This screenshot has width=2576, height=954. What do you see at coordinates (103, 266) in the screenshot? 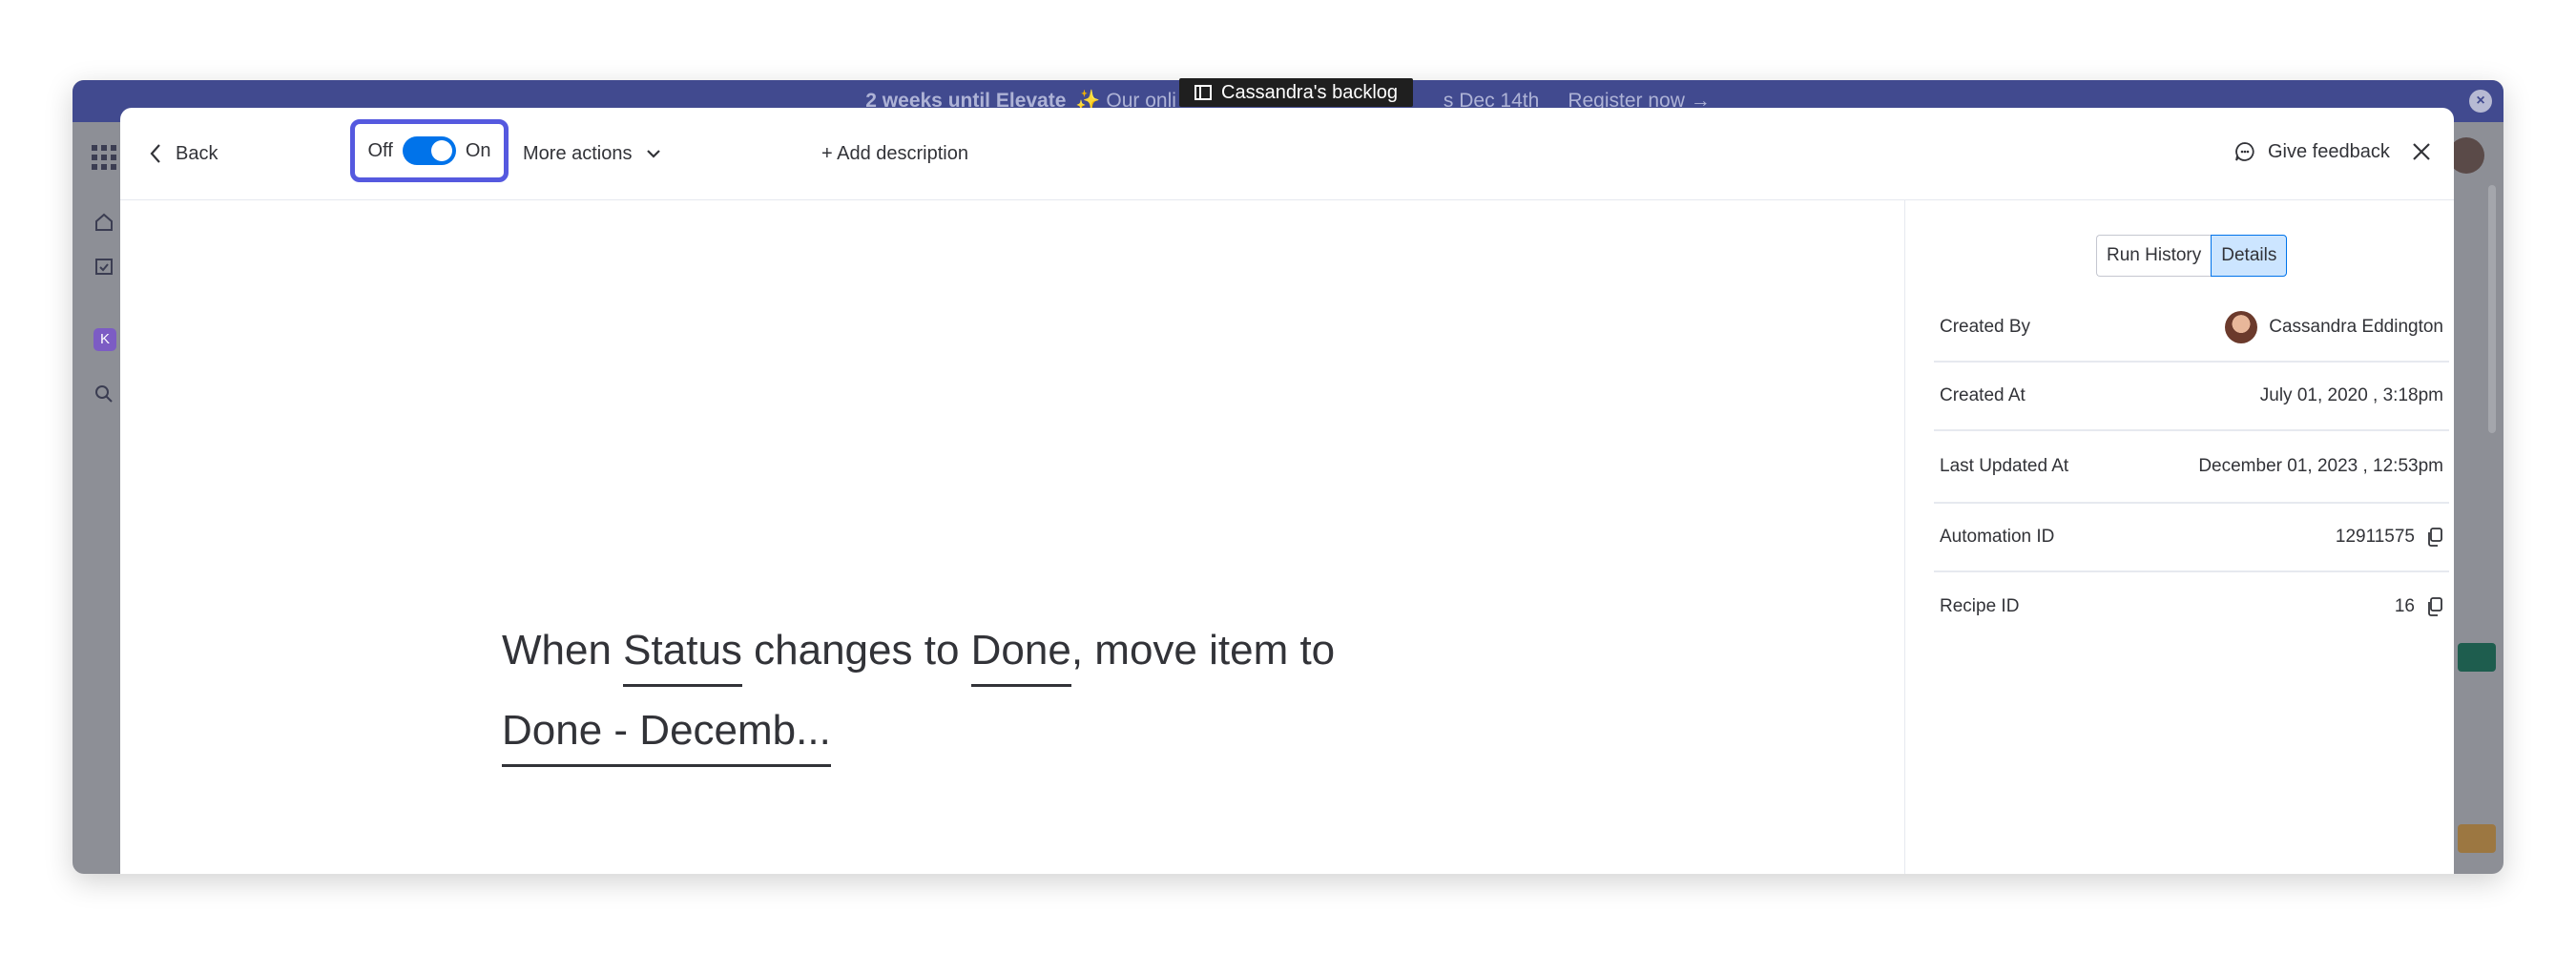
I see `my-work-icon` at bounding box center [103, 266].